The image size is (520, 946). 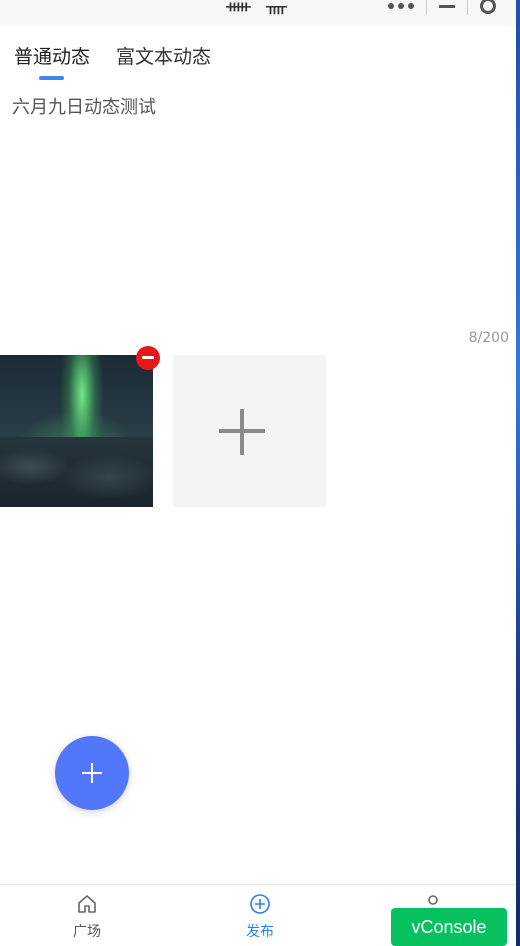 What do you see at coordinates (276, 8) in the screenshot?
I see `status-glyph-mid: ᚄ` at bounding box center [276, 8].